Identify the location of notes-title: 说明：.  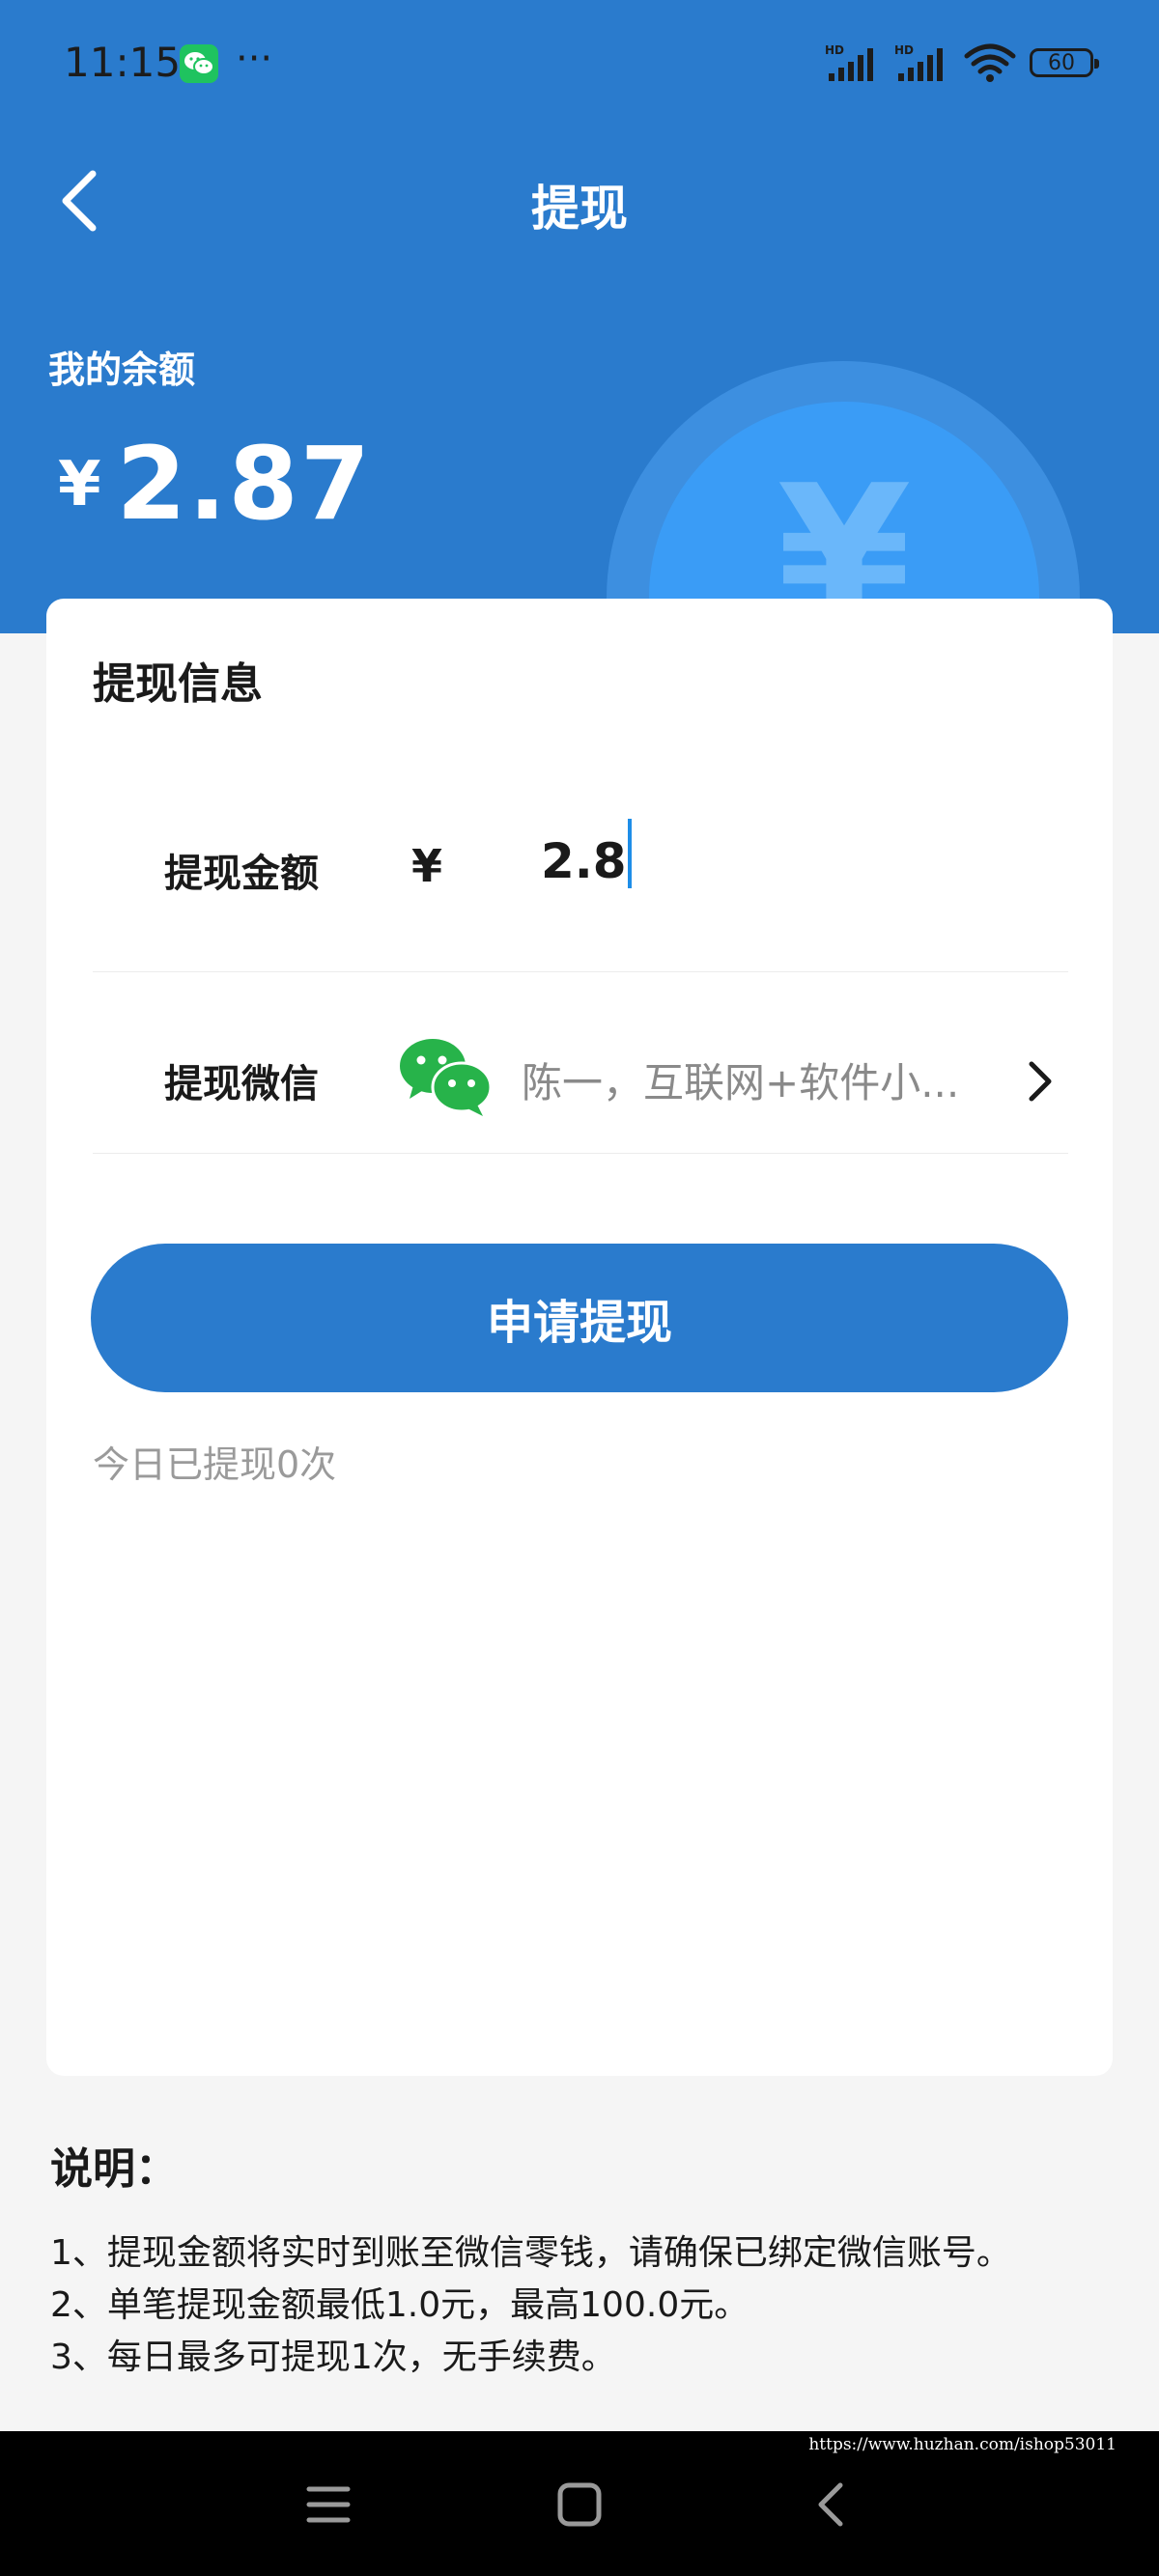
(114, 2169).